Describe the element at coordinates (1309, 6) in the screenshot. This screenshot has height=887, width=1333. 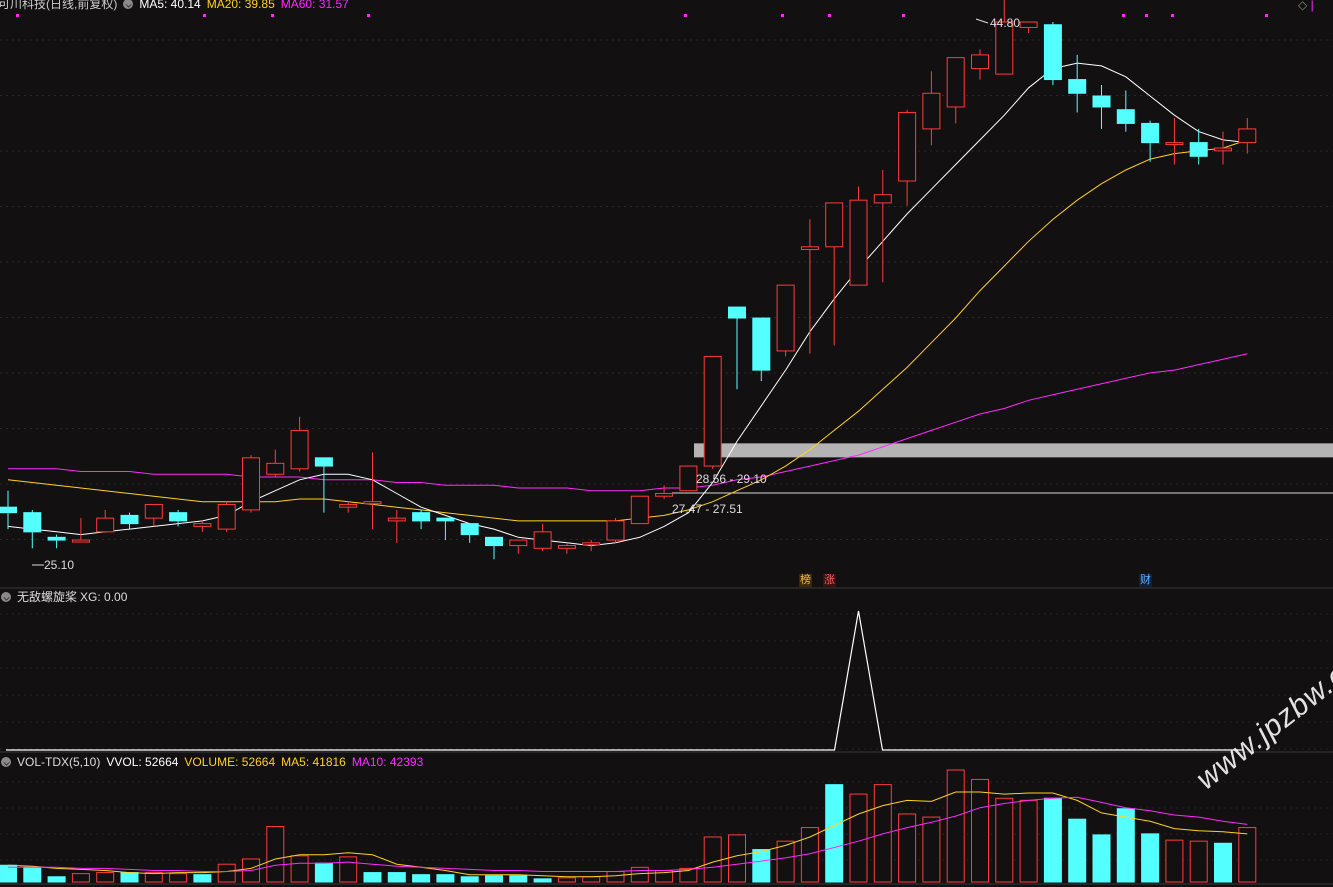
I see `expand-diamond-icon: ◇ |` at that location.